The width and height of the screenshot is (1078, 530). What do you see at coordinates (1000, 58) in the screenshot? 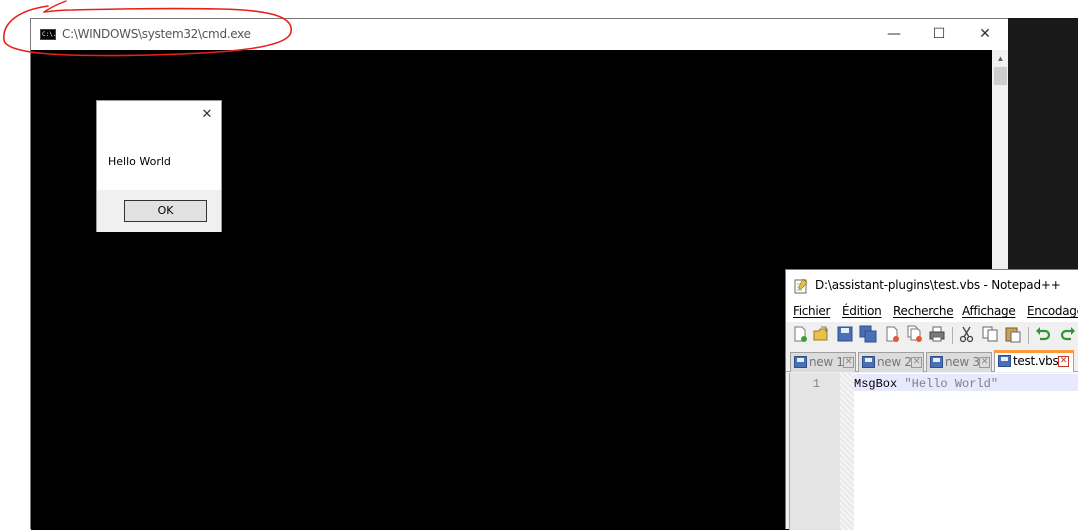
I see `scroll-up-arrow-icon: ▲` at bounding box center [1000, 58].